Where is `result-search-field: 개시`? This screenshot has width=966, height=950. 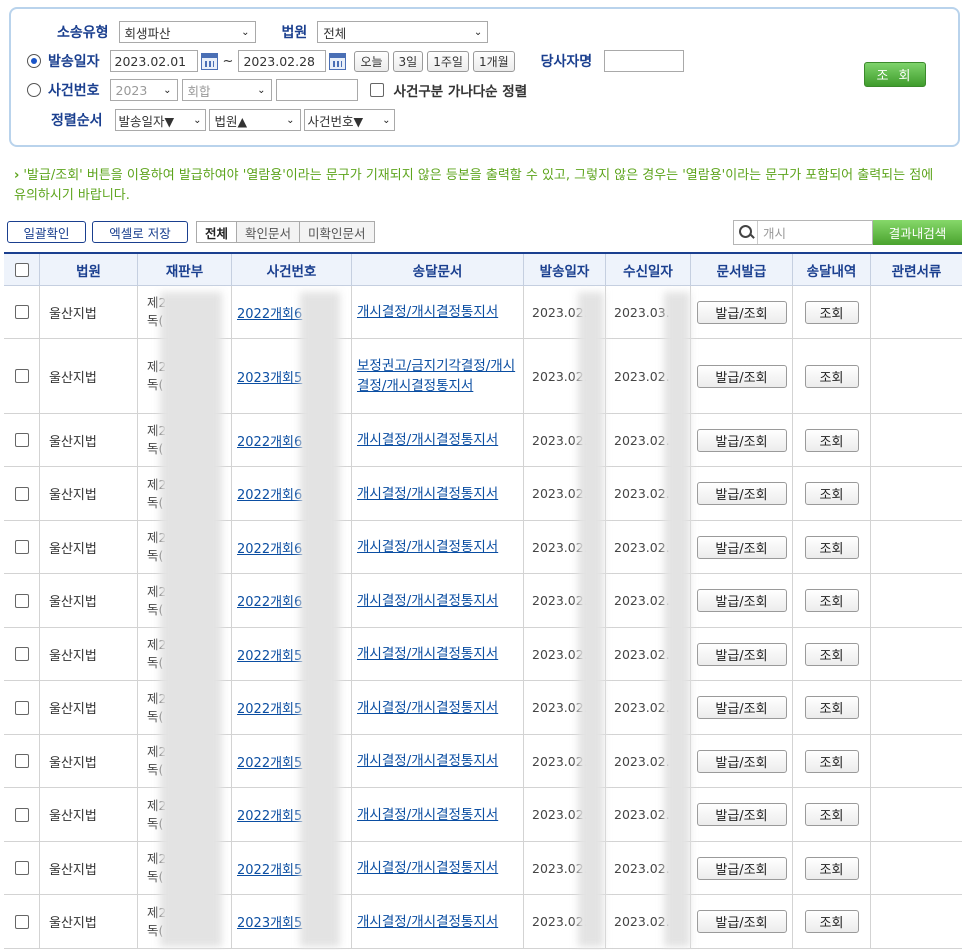
result-search-field: 개시 is located at coordinates (803, 232).